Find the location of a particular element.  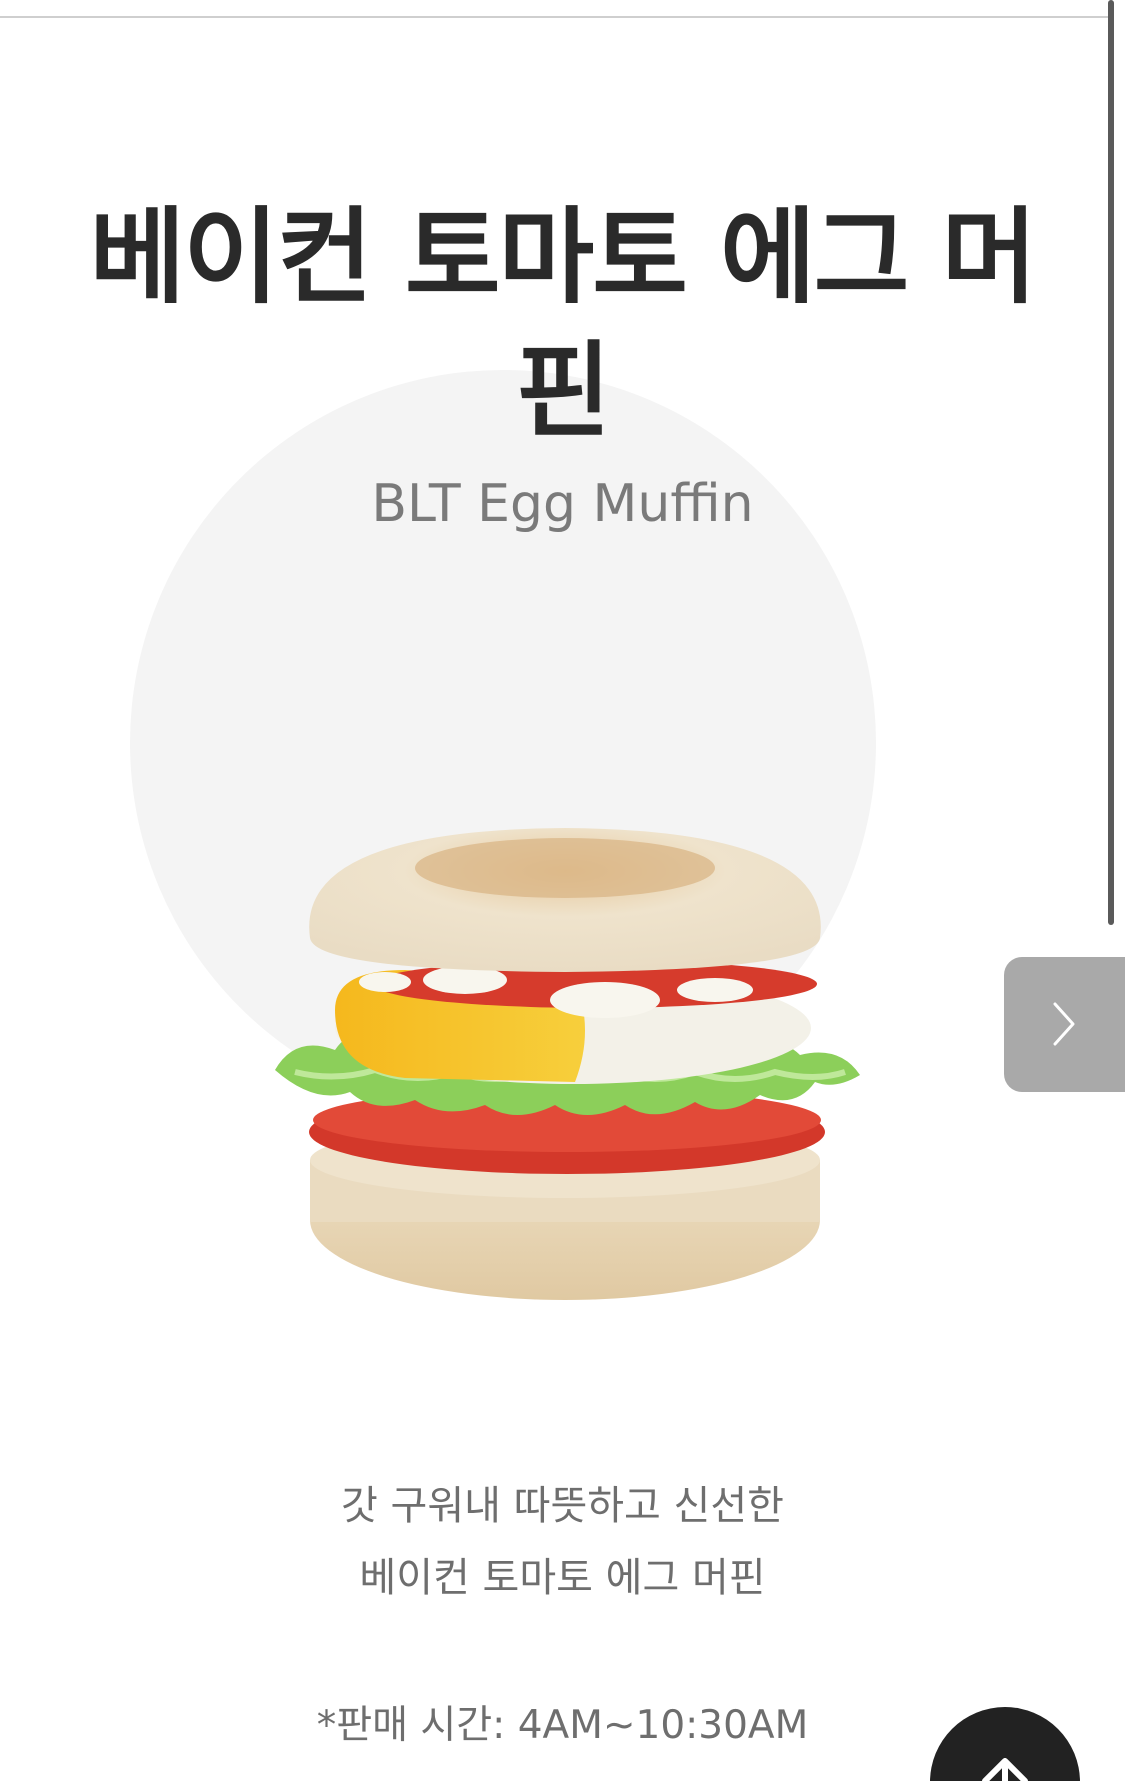

chevron-right-icon is located at coordinates (1064, 1024).